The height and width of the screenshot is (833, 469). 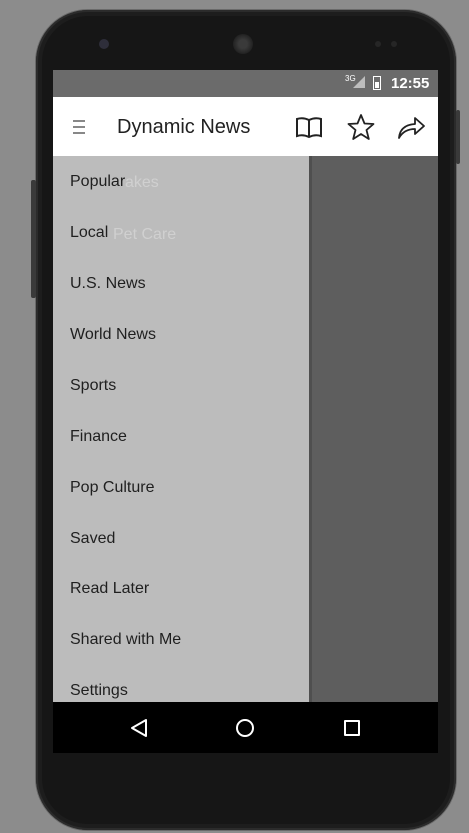 I want to click on background-list-item: Pet Care, so click(x=145, y=234).